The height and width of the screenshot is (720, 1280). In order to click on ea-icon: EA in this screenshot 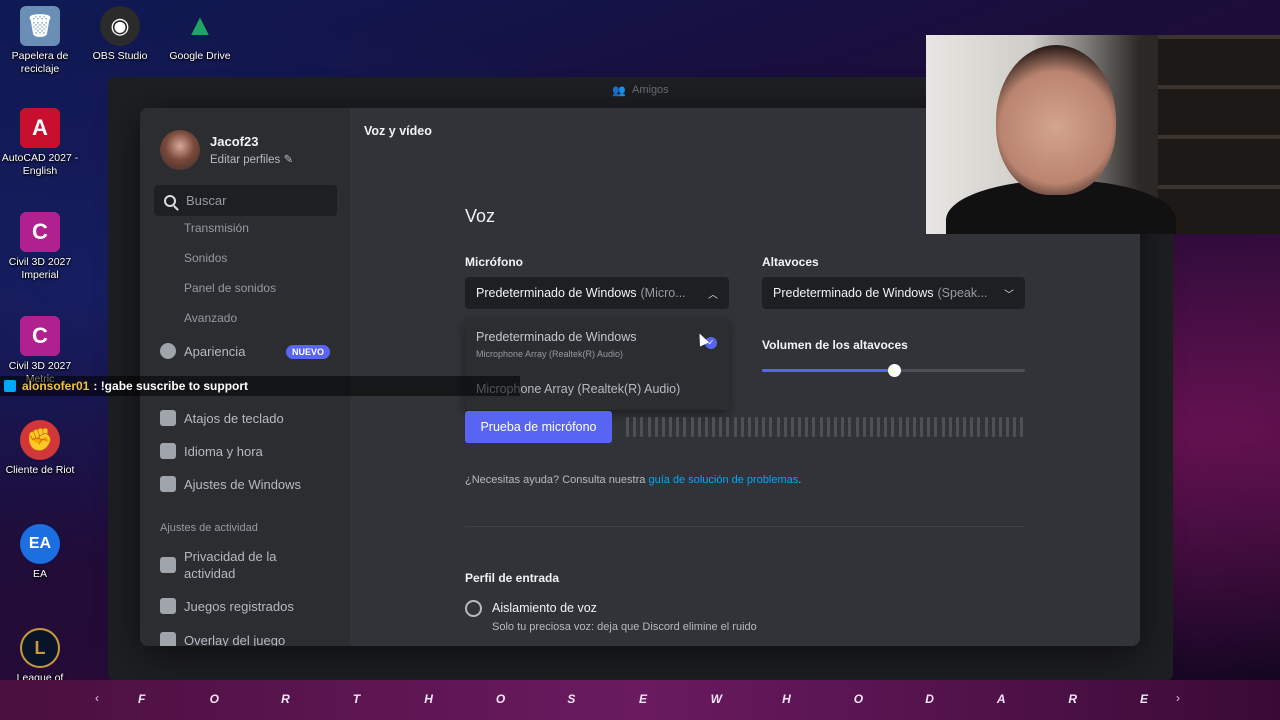, I will do `click(40, 544)`.